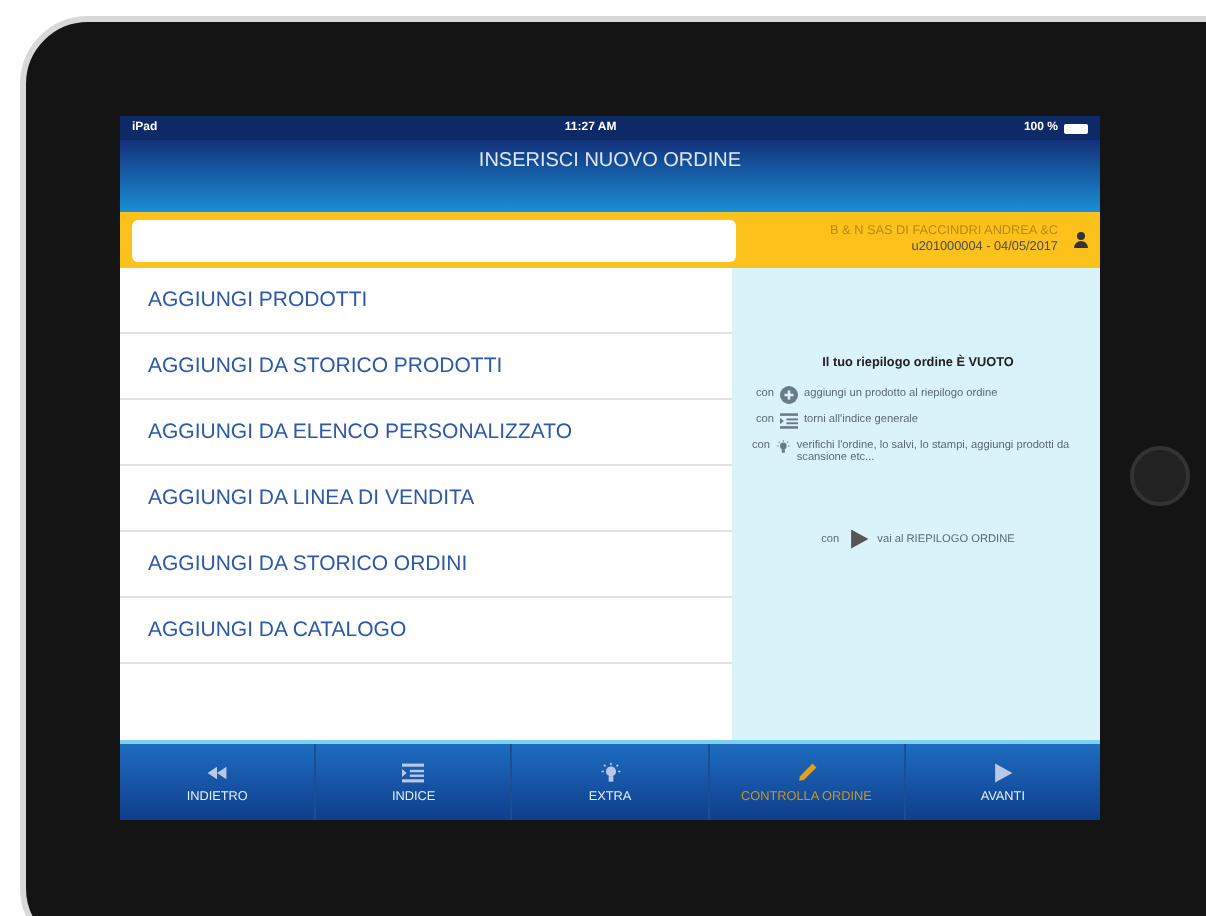 Image resolution: width=1206 pixels, height=916 pixels. I want to click on search-field, so click(434, 240).